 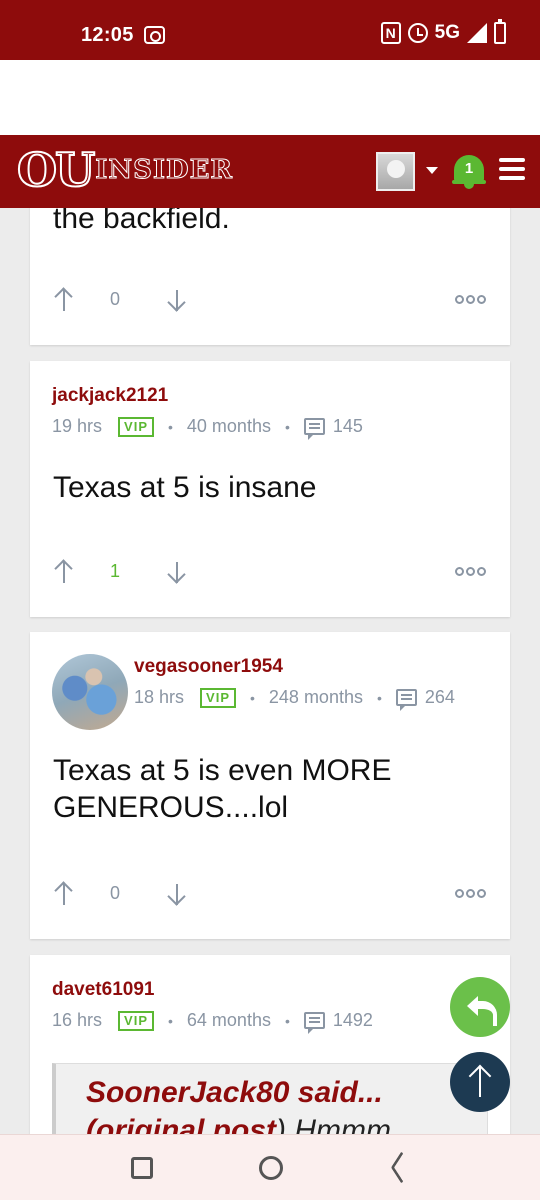 I want to click on comment-count: 145, so click(x=347, y=426).